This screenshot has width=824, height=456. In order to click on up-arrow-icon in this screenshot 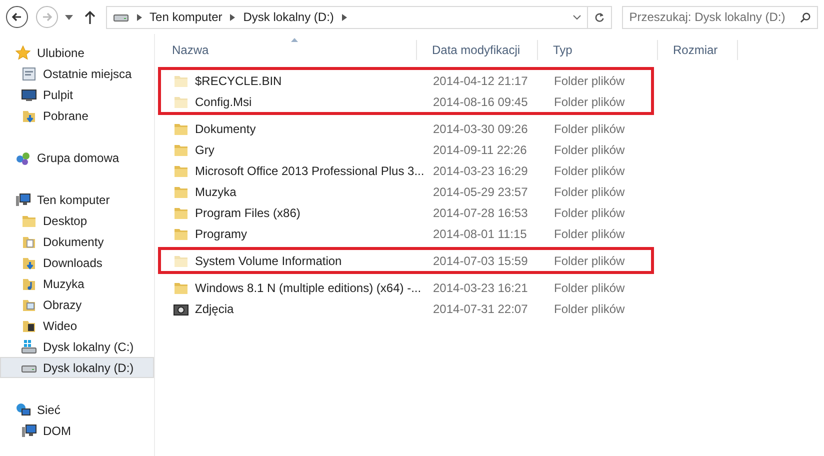, I will do `click(90, 17)`.